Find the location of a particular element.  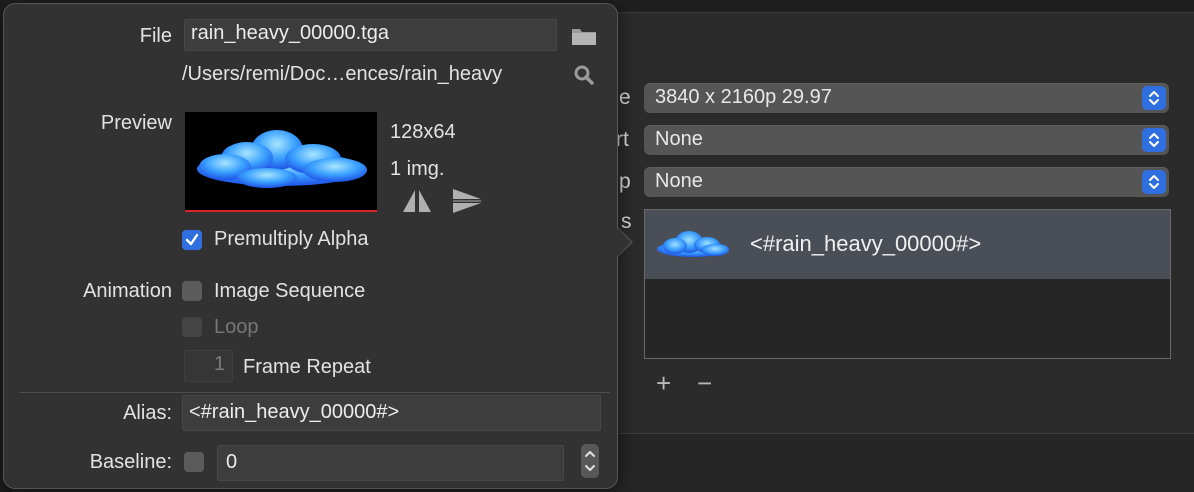

add-button: + is located at coordinates (663, 383).